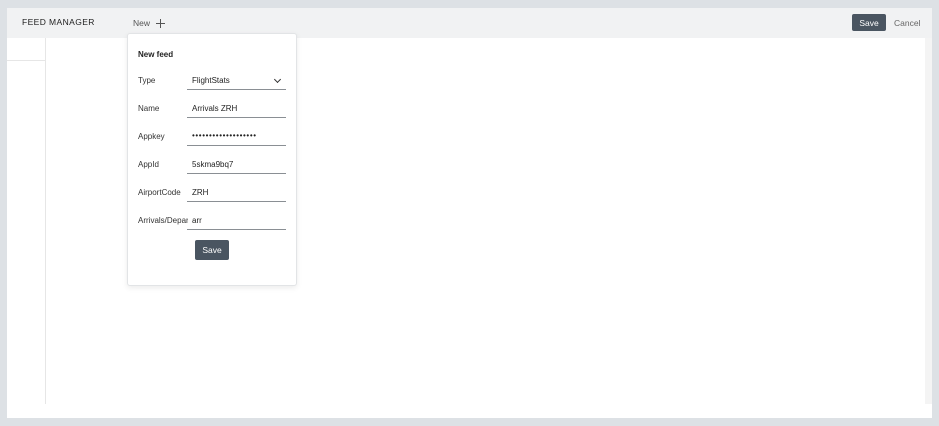 The width and height of the screenshot is (939, 426). I want to click on arrivals-departures-value: arr, so click(197, 220).